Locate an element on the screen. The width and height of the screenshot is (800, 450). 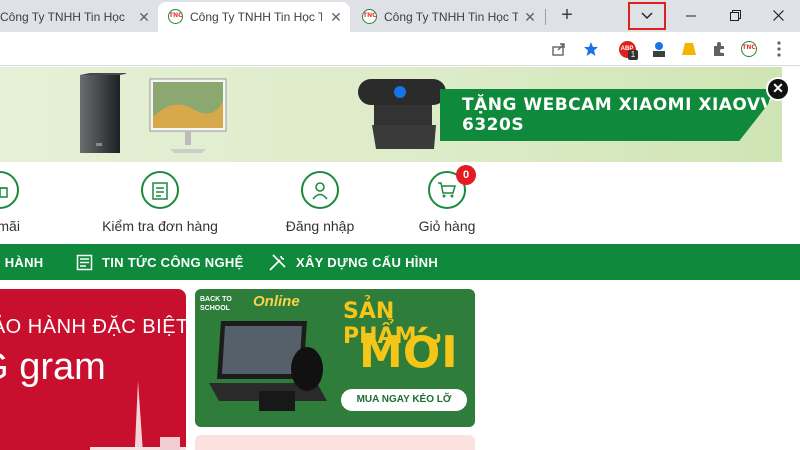
nav-tech-news-label: TIN TỨC CÔNG NGHỆ is located at coordinates (173, 262).